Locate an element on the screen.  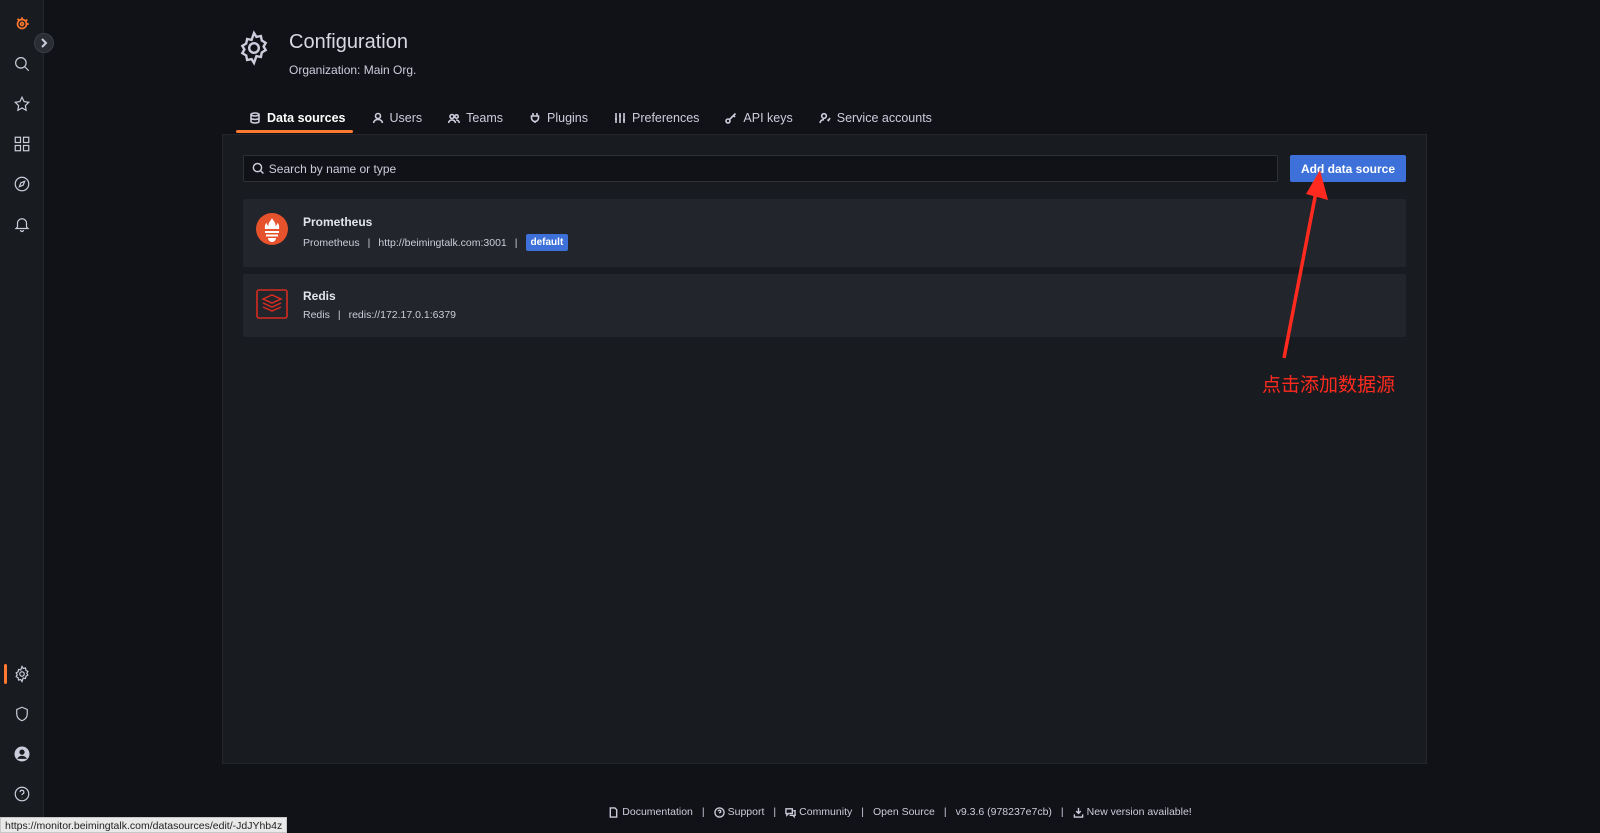
download-icon is located at coordinates (1078, 812).